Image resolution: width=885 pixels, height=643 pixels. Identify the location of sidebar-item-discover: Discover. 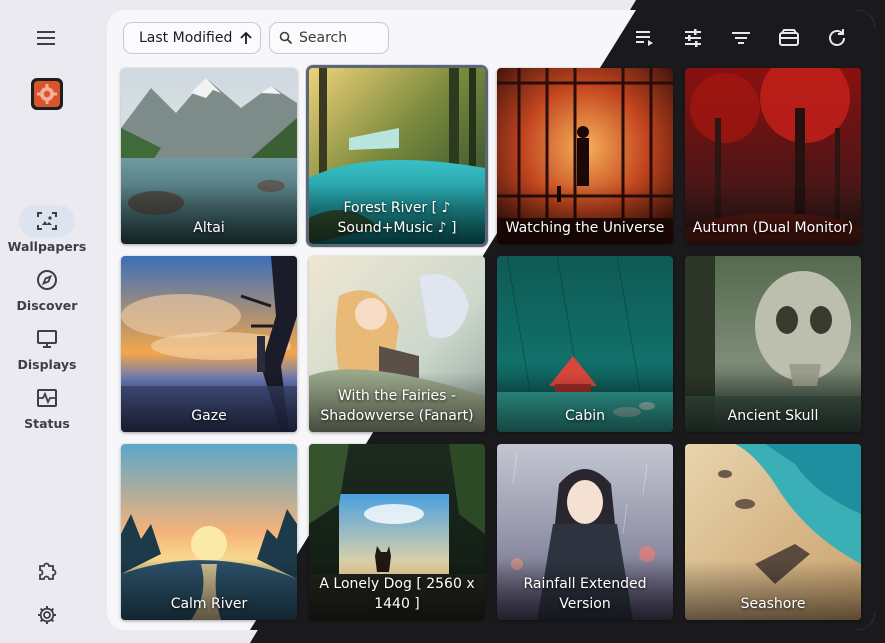
(47, 288).